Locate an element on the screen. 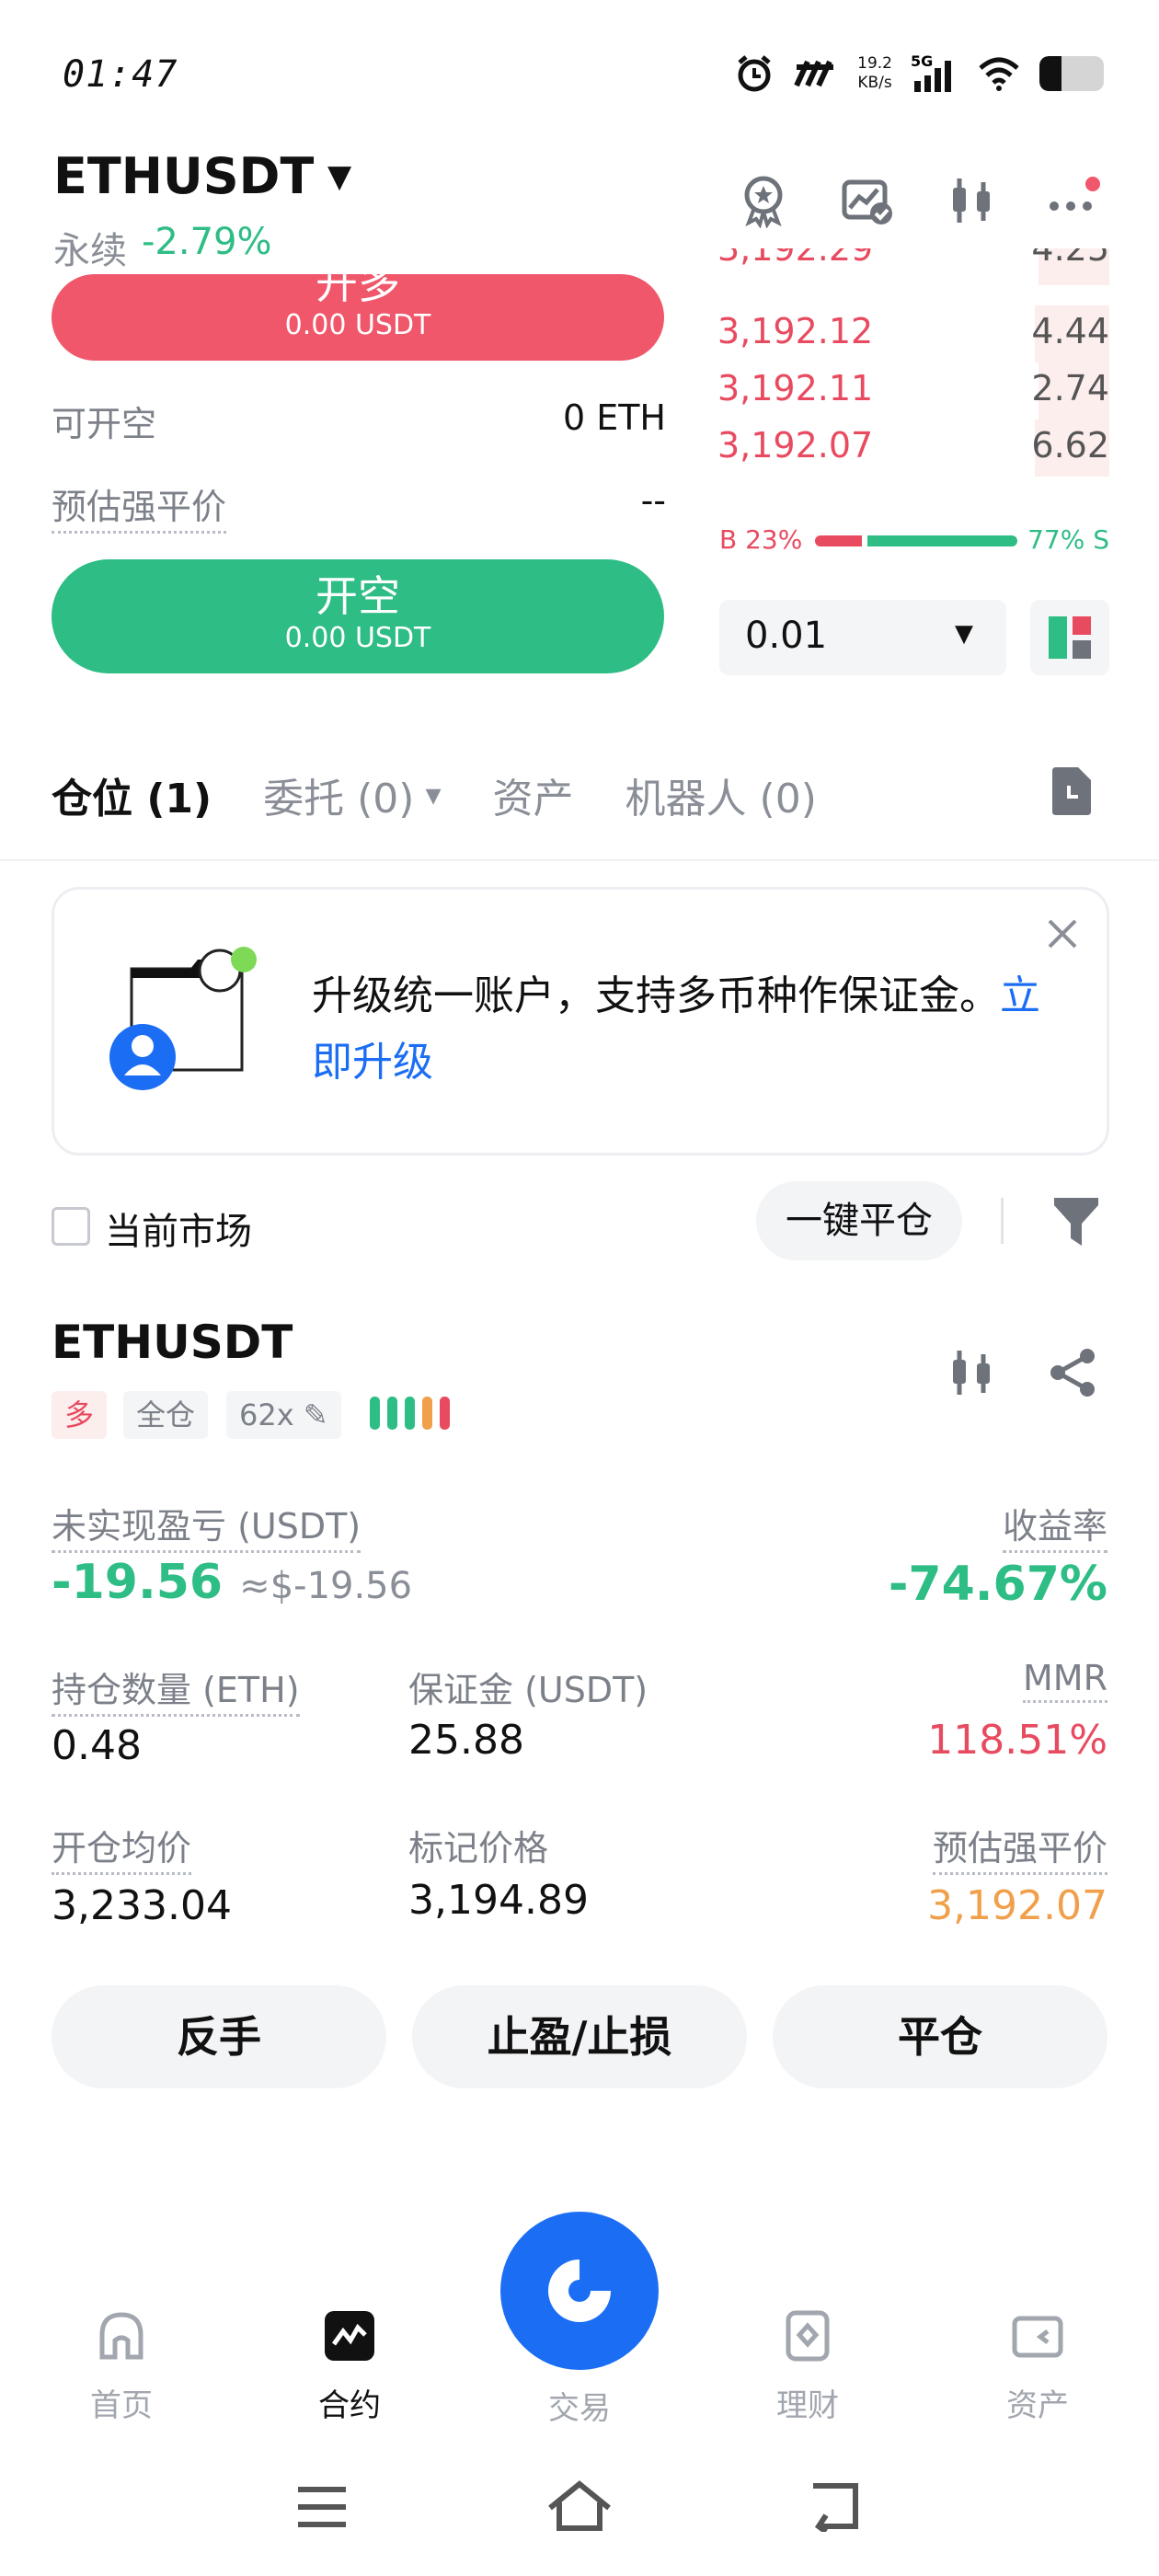  orderbook-ask-row: 3,192.07 6.62 is located at coordinates (913, 448).